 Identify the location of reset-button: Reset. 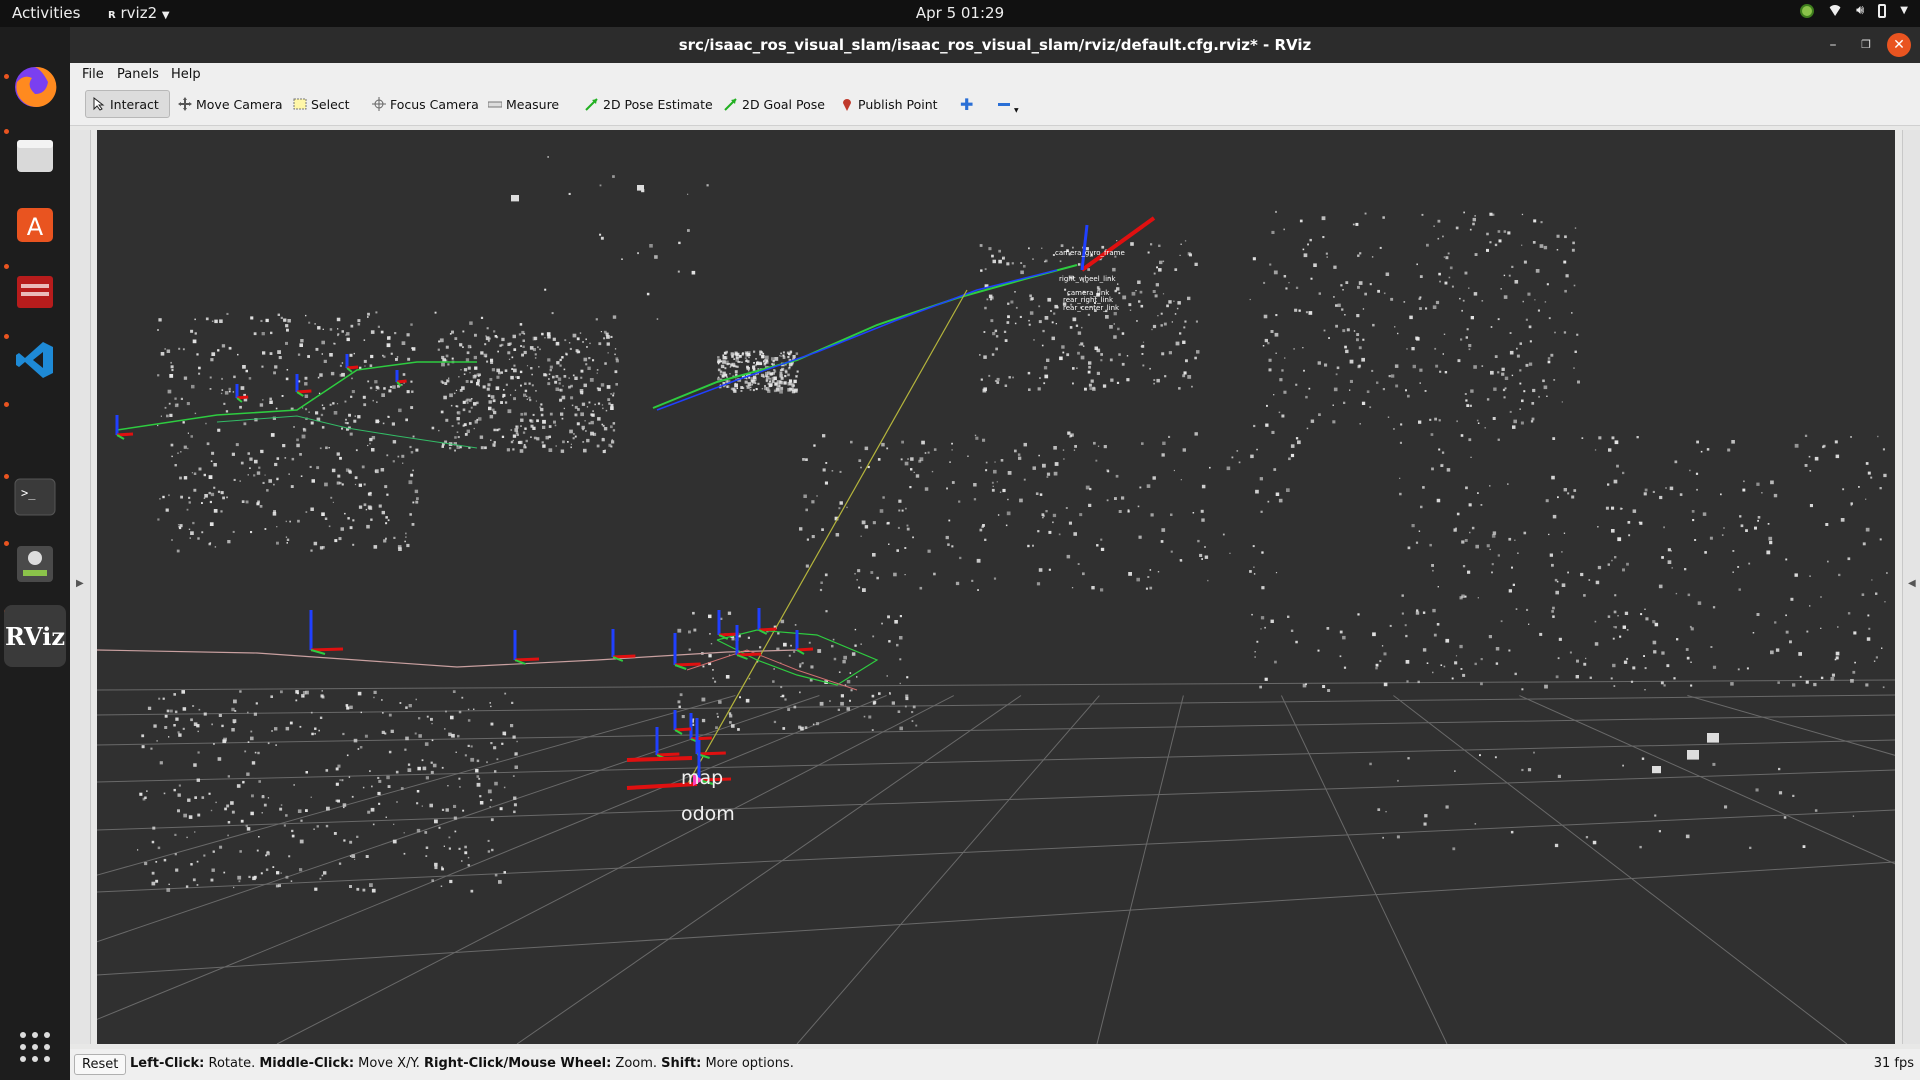
(100, 1064).